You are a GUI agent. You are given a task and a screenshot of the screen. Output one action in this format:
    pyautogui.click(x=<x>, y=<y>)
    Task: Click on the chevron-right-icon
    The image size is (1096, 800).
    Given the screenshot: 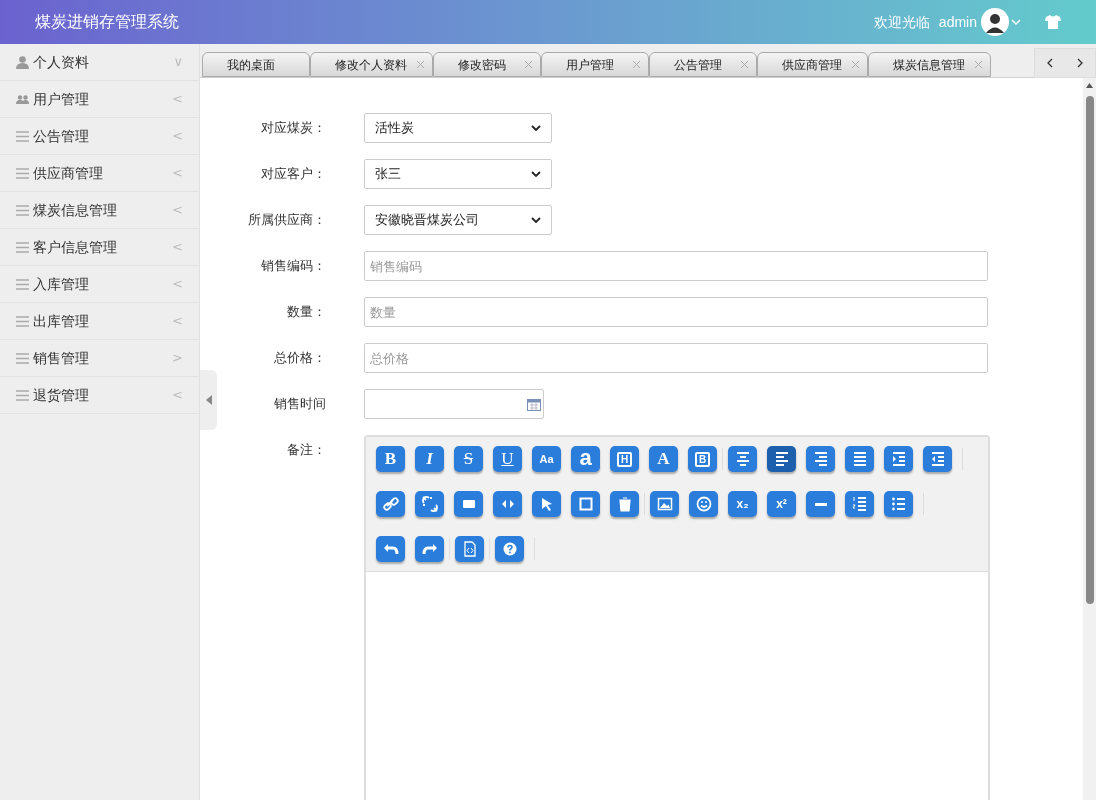 What is the action you would take?
    pyautogui.click(x=1080, y=63)
    